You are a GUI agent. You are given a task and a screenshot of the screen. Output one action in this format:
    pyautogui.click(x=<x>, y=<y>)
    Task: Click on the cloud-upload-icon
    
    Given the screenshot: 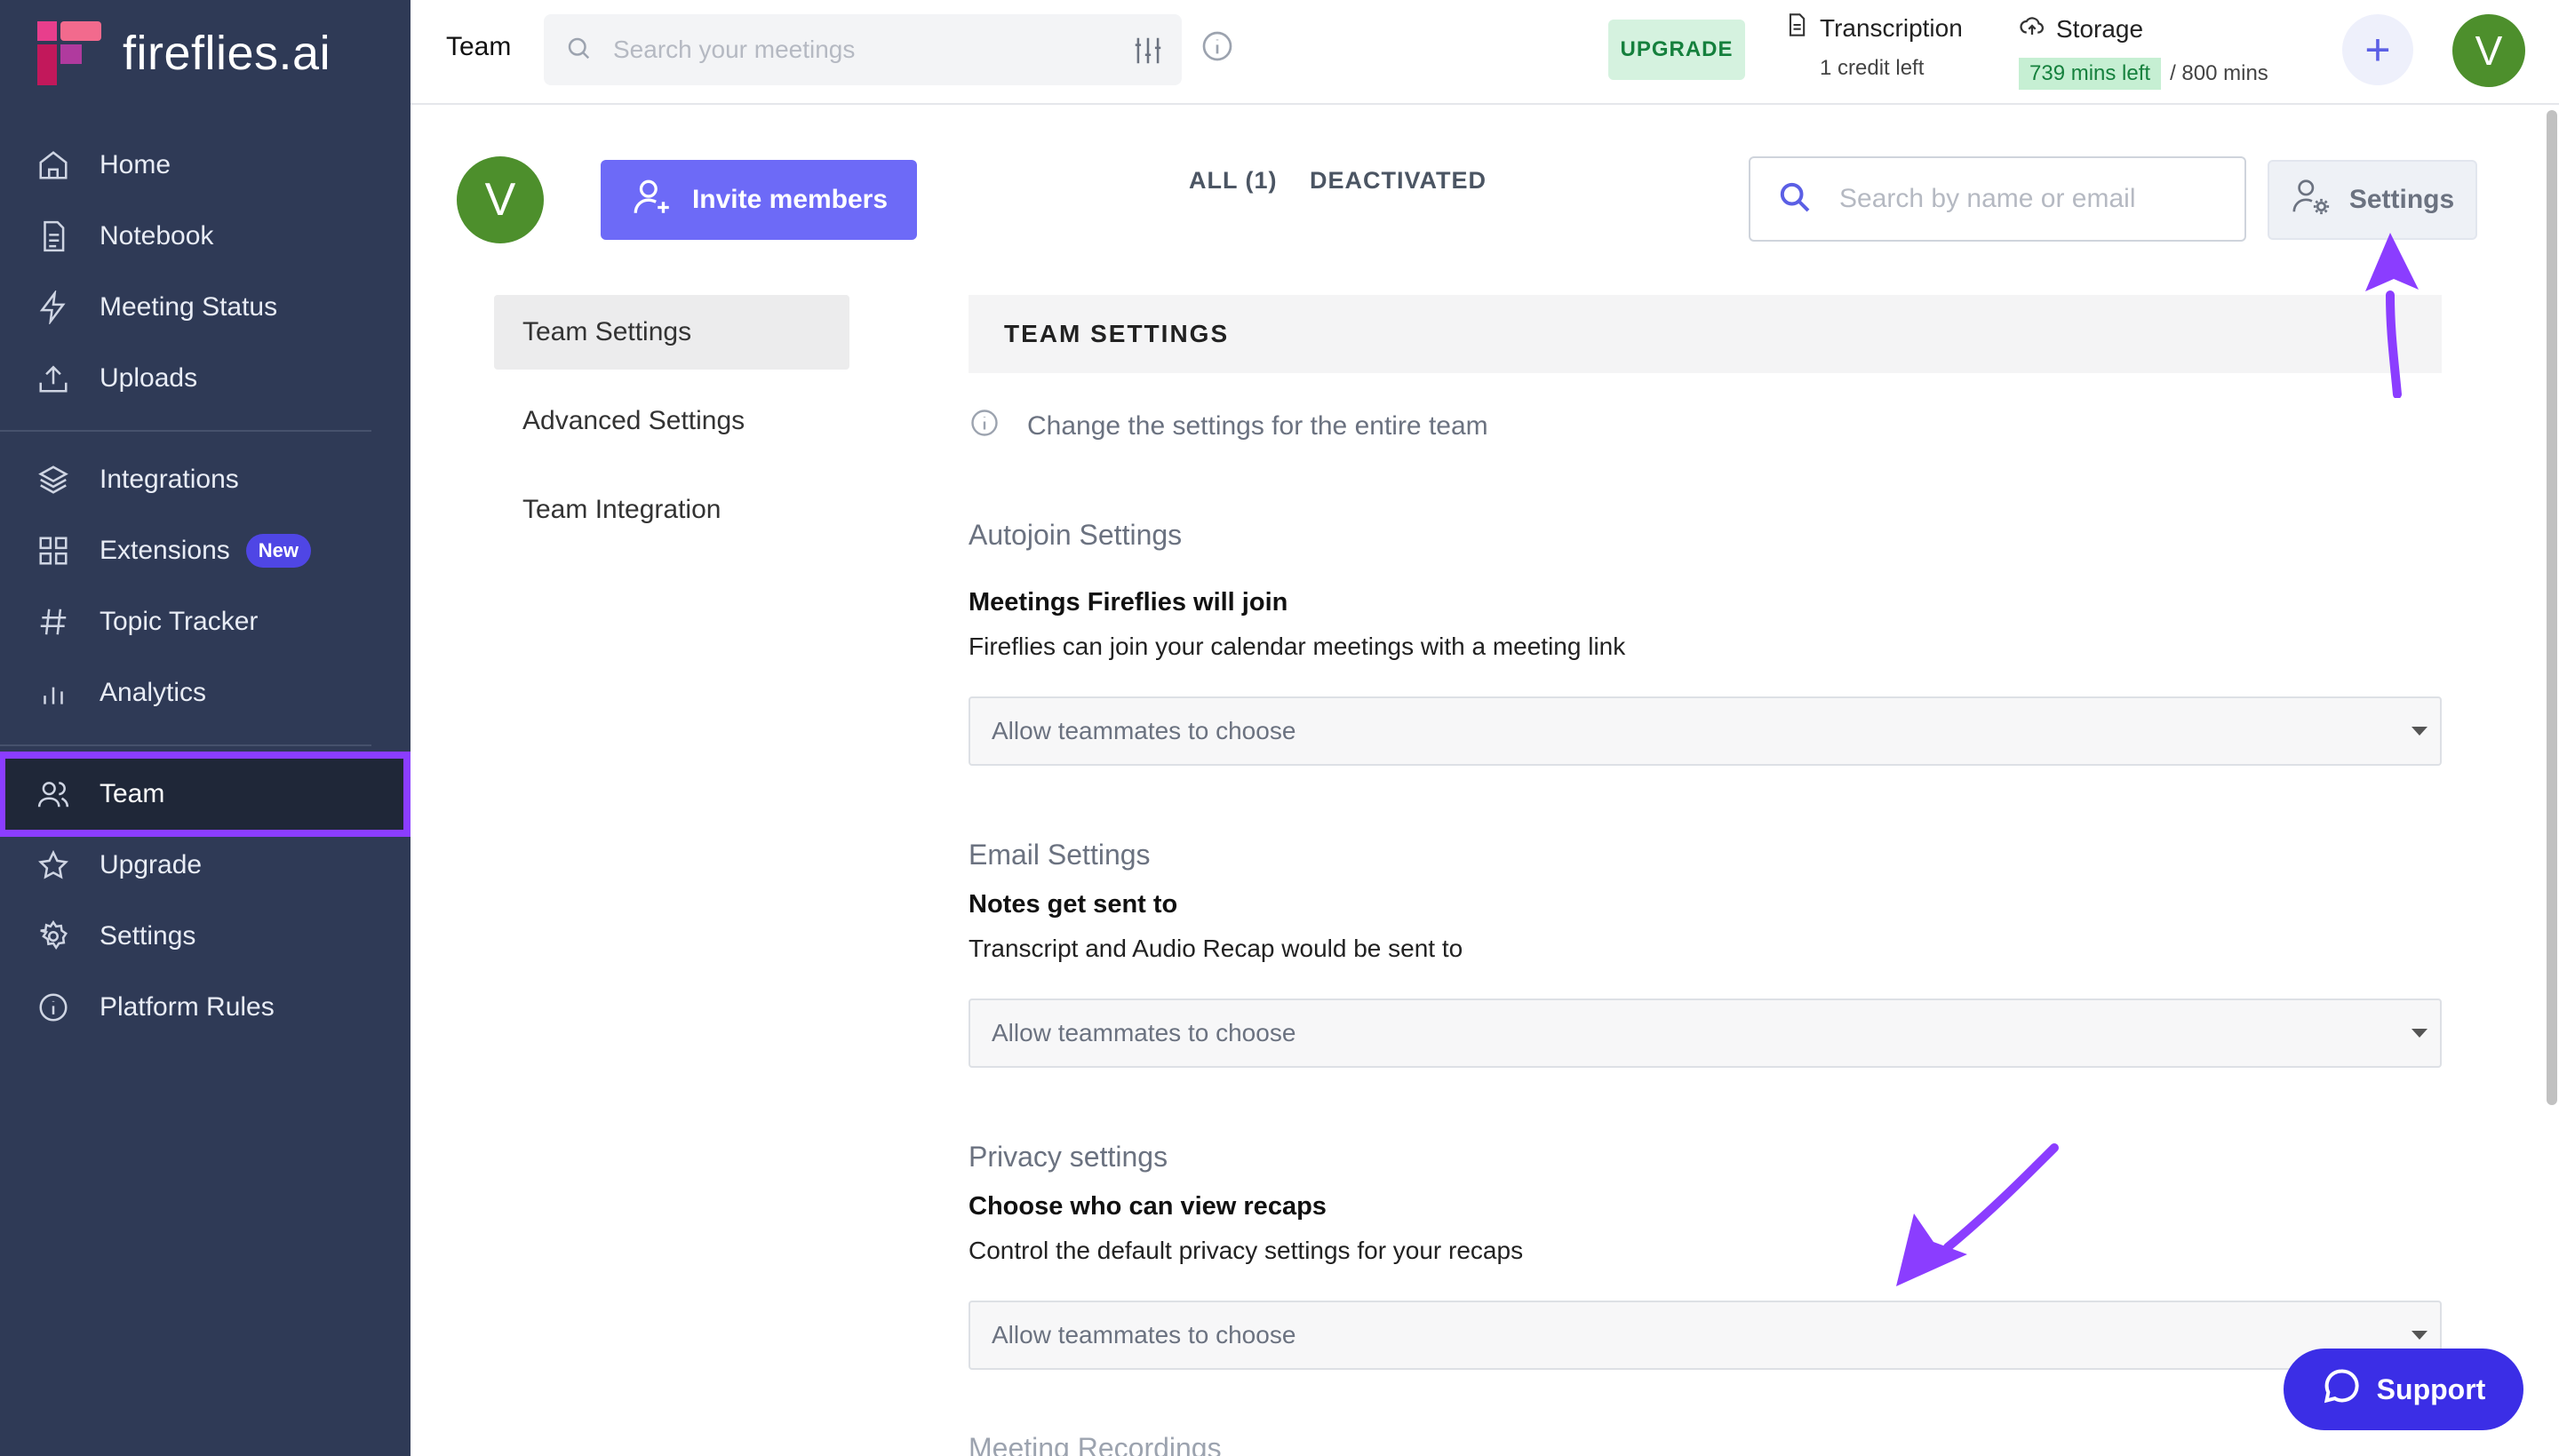 What is the action you would take?
    pyautogui.click(x=2032, y=28)
    